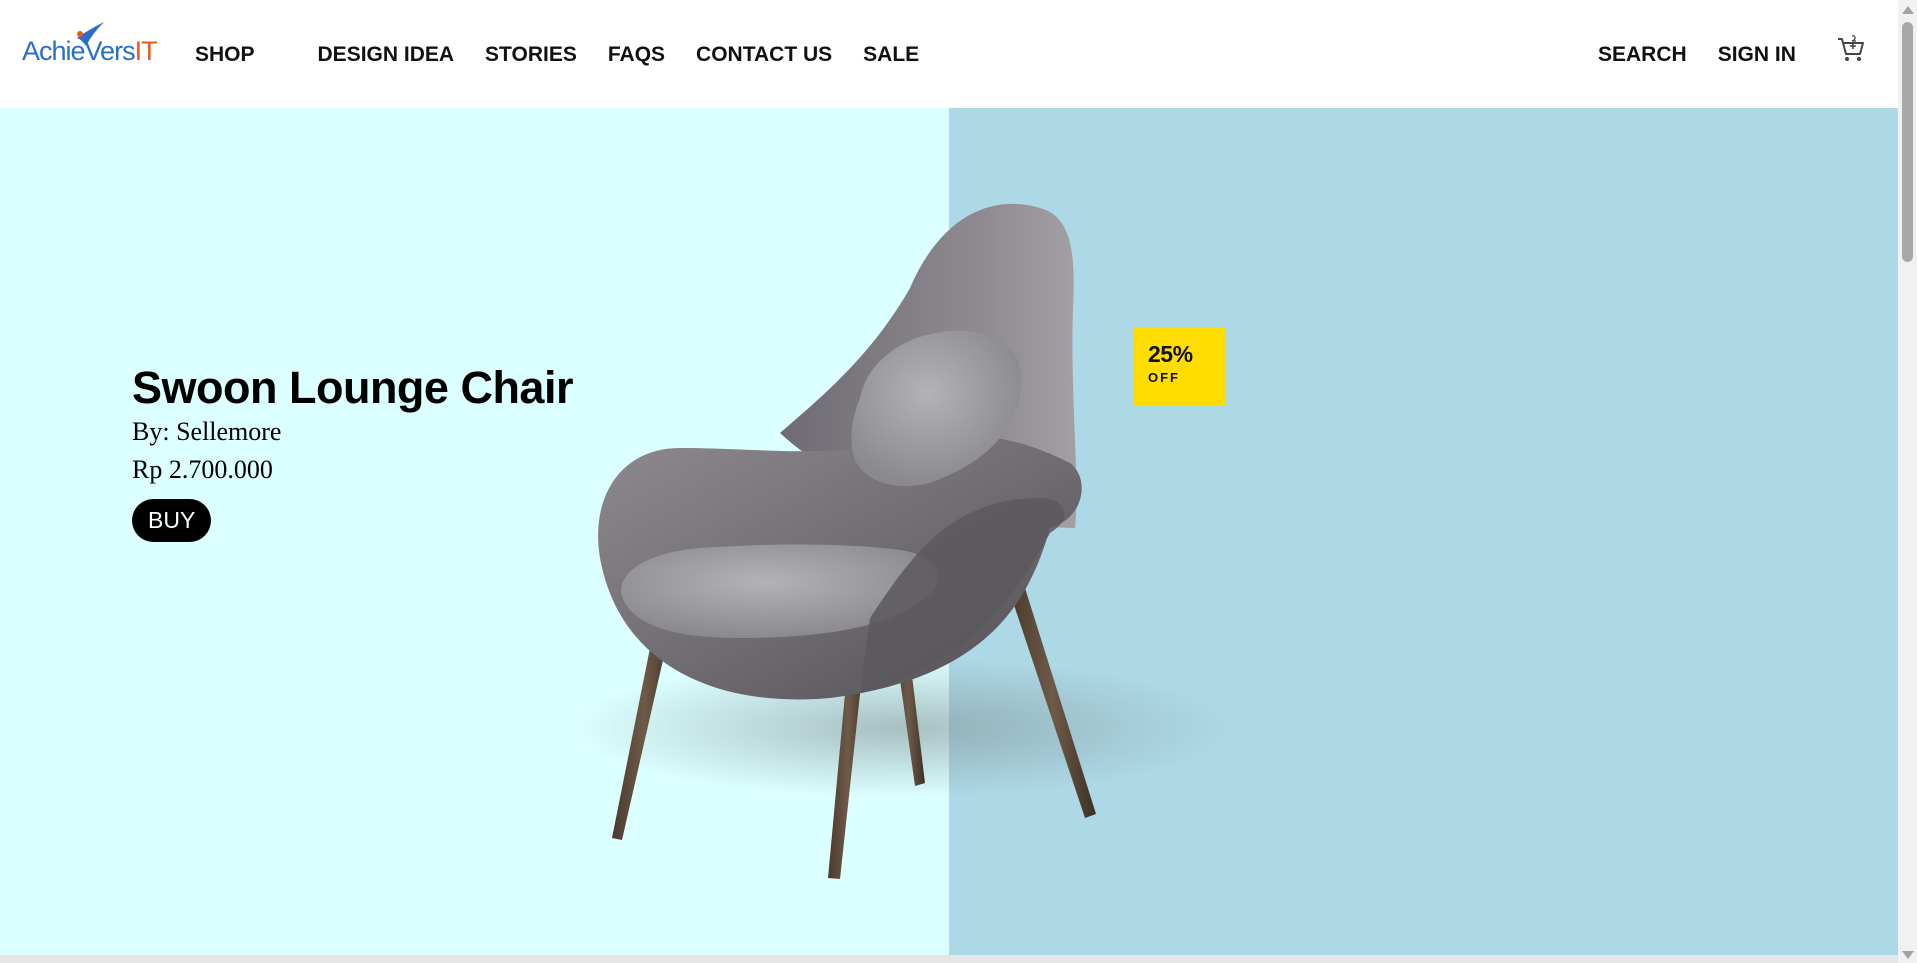 The width and height of the screenshot is (1917, 963). What do you see at coordinates (1642, 55) in the screenshot?
I see `search-link: SEARCH` at bounding box center [1642, 55].